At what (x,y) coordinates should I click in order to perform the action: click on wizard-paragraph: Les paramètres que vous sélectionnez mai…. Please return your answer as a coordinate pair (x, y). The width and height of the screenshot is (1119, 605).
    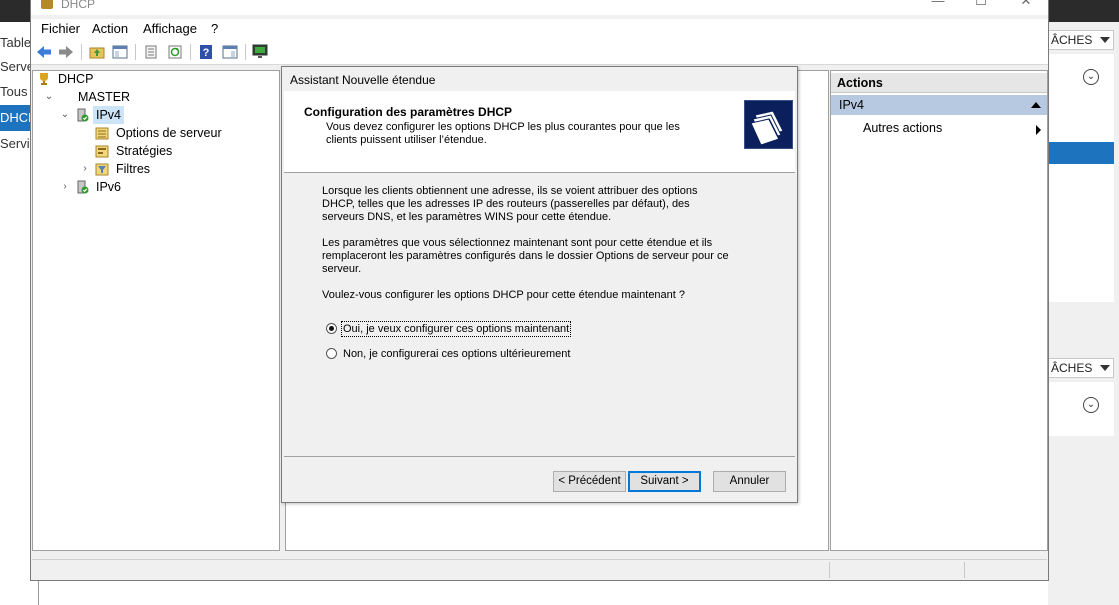
    Looking at the image, I should click on (525, 256).